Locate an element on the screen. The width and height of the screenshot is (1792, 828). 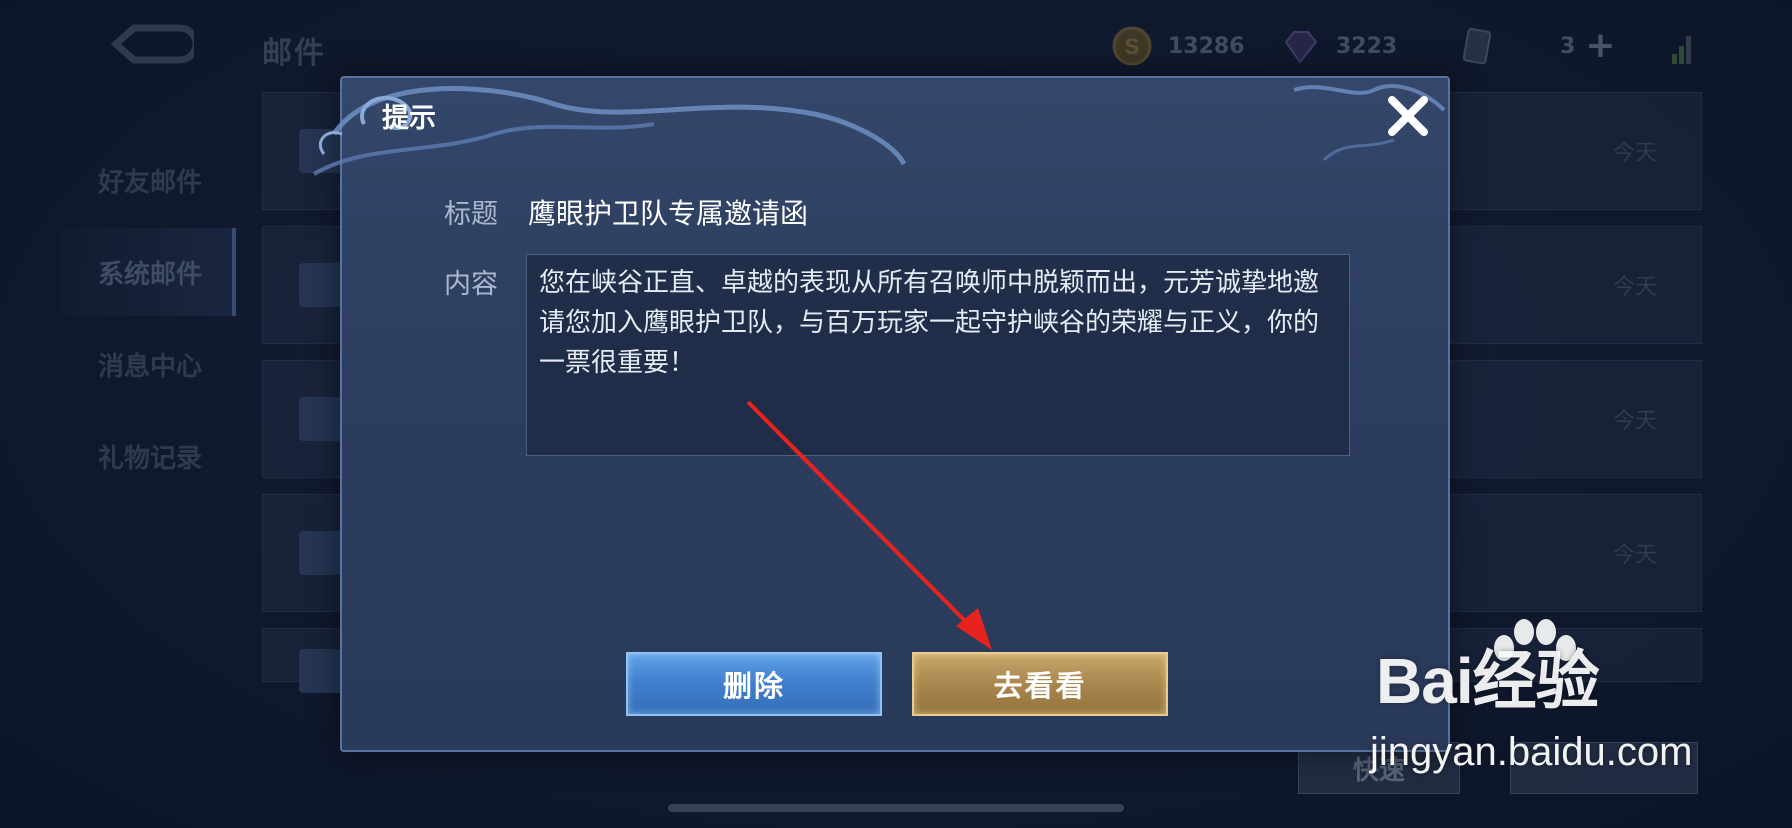
dialog-title: 提示 is located at coordinates (409, 118).